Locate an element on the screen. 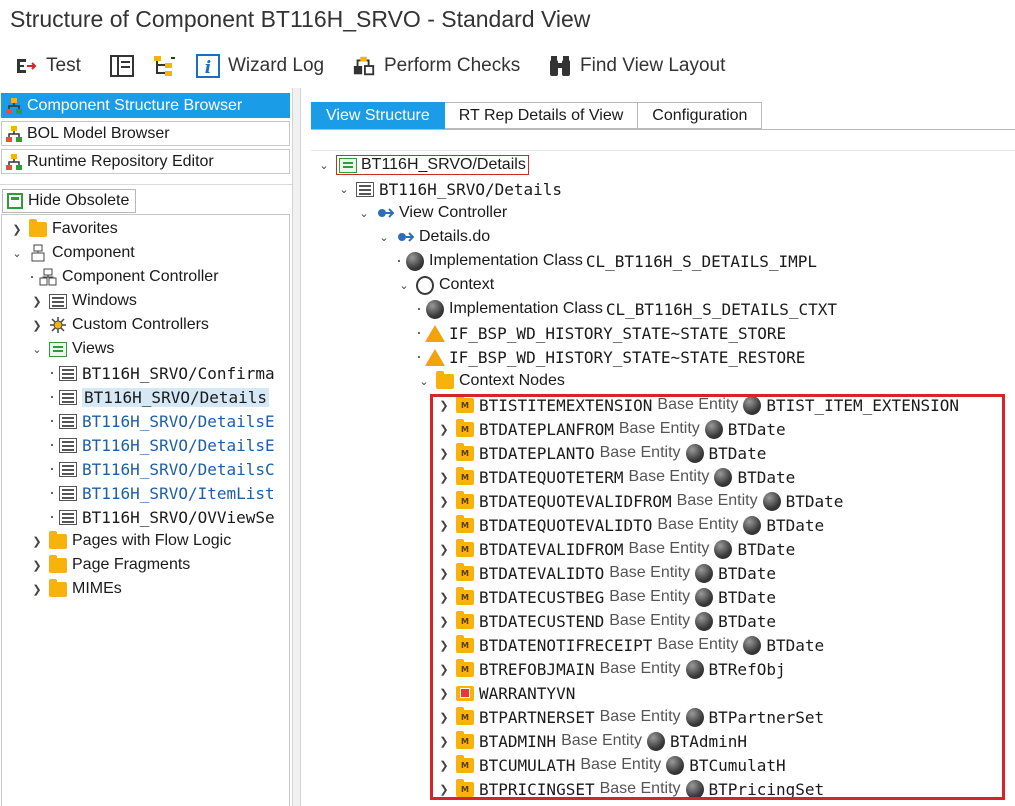 This screenshot has height=806, width=1015. display-layout-button is located at coordinates (122, 66).